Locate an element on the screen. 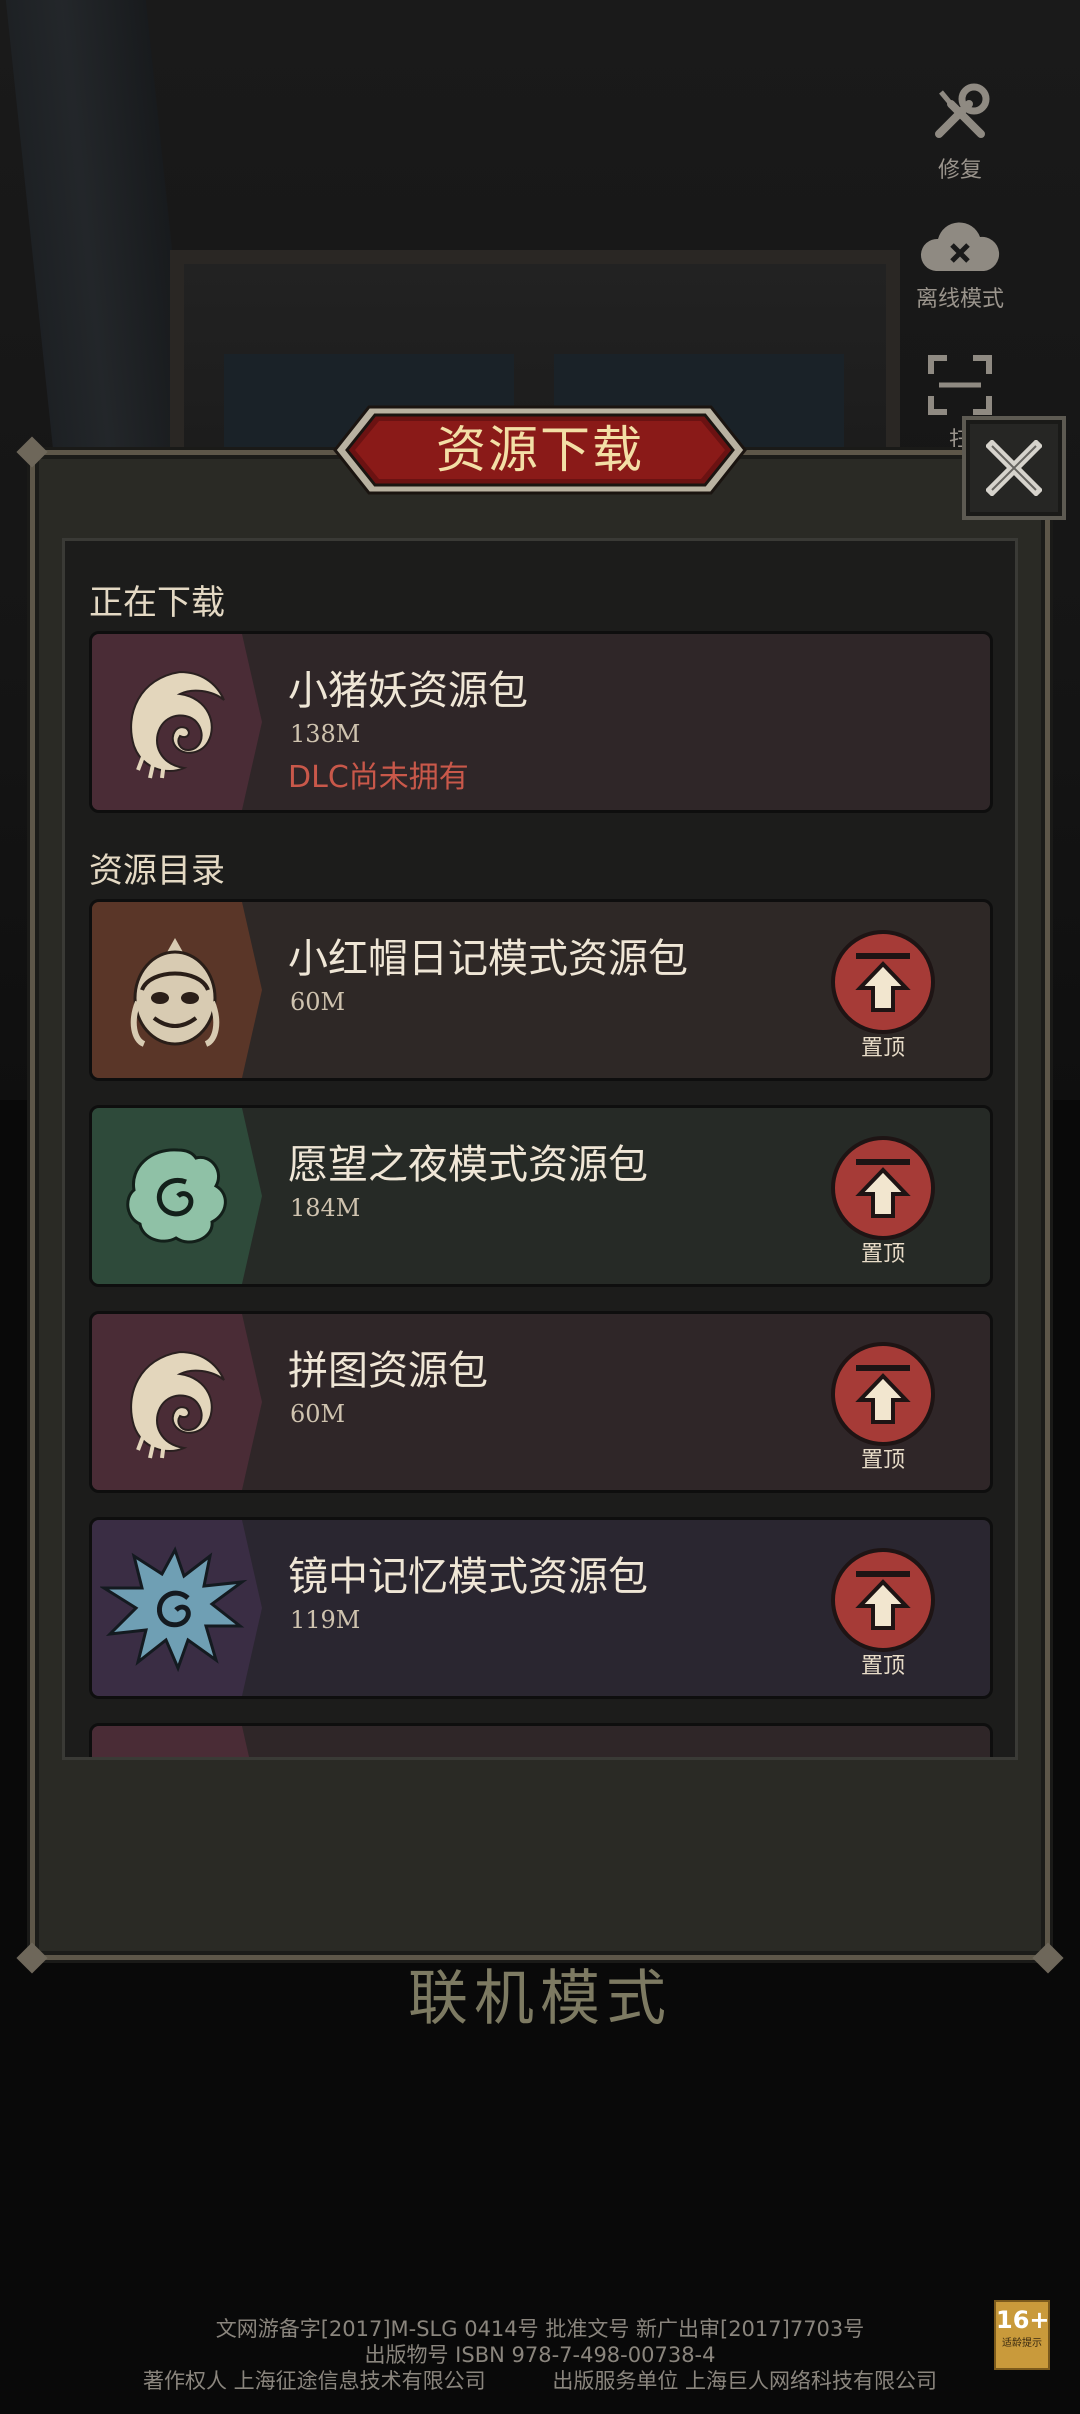 The height and width of the screenshot is (2414, 1080). publisher: 出版服务单位 上海巨人网络科技有限公司 is located at coordinates (745, 2381).